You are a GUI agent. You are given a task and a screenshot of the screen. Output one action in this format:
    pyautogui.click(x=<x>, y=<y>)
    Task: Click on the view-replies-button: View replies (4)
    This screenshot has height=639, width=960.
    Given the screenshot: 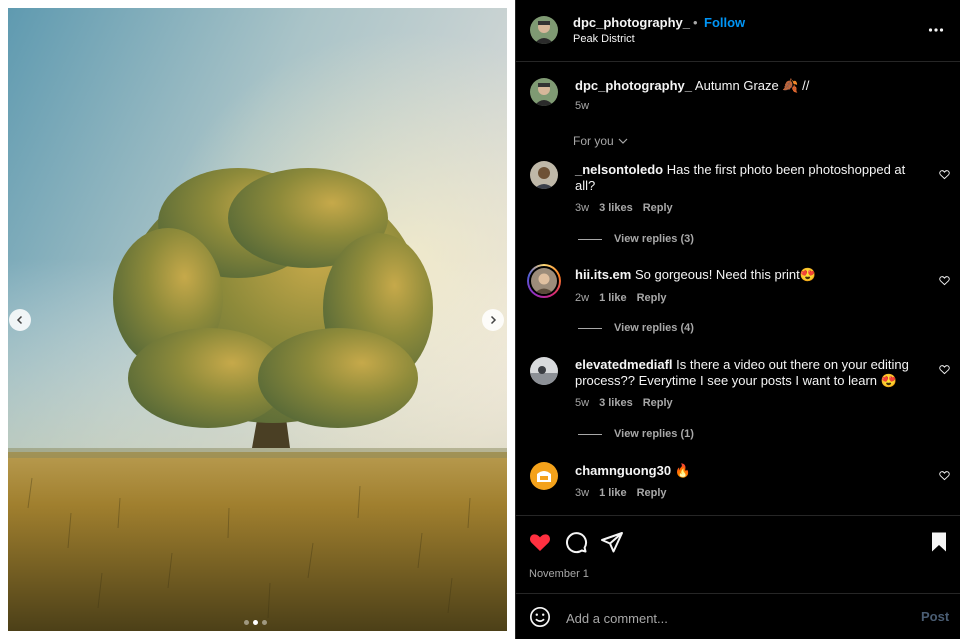 What is the action you would take?
    pyautogui.click(x=636, y=328)
    